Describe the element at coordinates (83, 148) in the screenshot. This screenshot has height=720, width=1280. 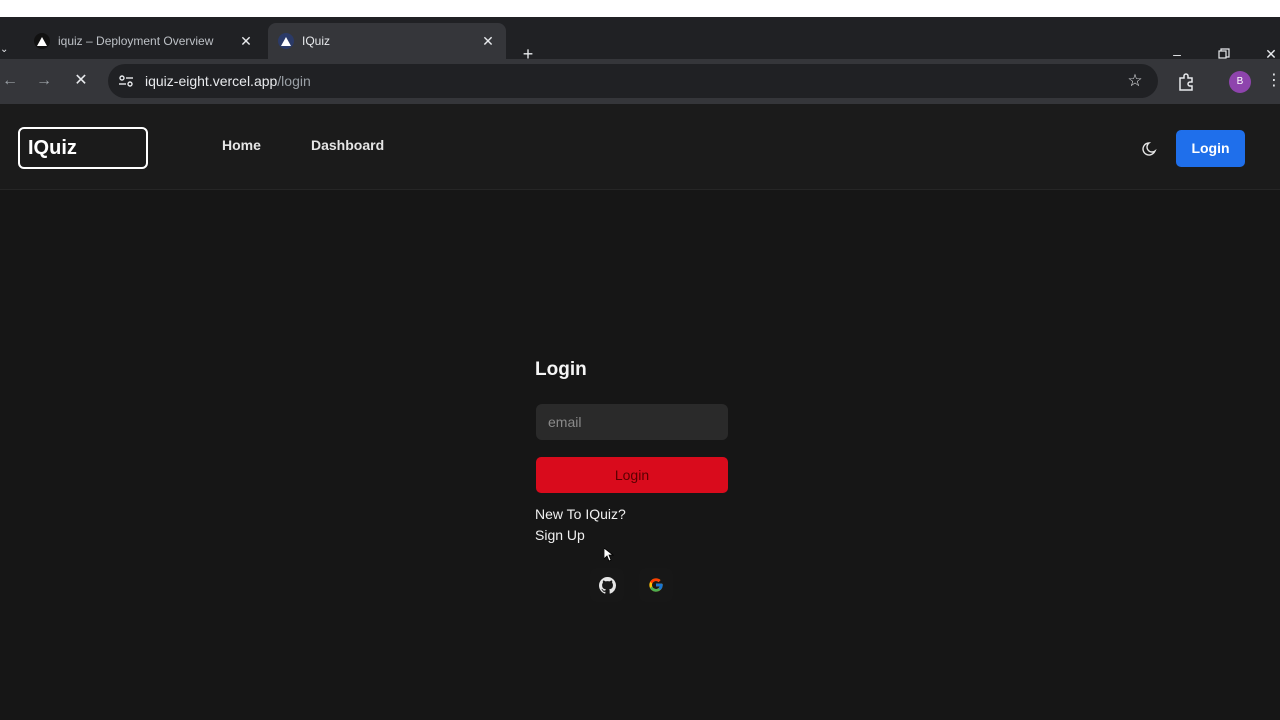
I see `iquiz-logo: IQuiz` at that location.